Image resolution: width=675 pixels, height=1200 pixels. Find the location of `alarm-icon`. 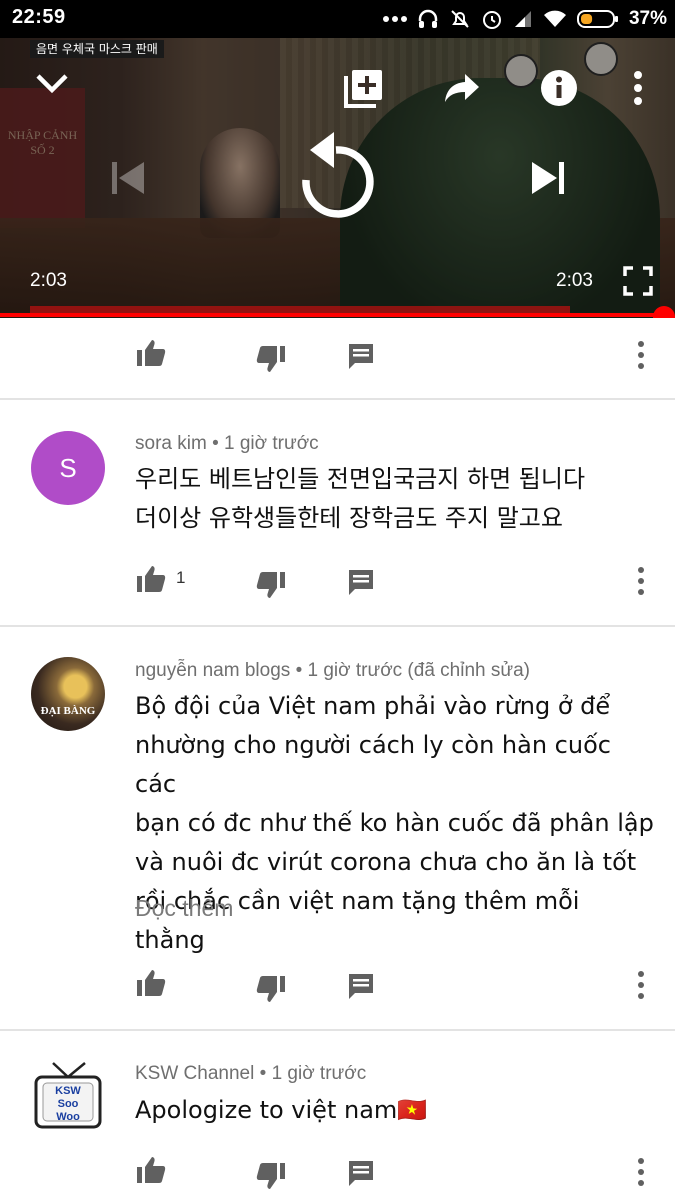

alarm-icon is located at coordinates (491, 20).